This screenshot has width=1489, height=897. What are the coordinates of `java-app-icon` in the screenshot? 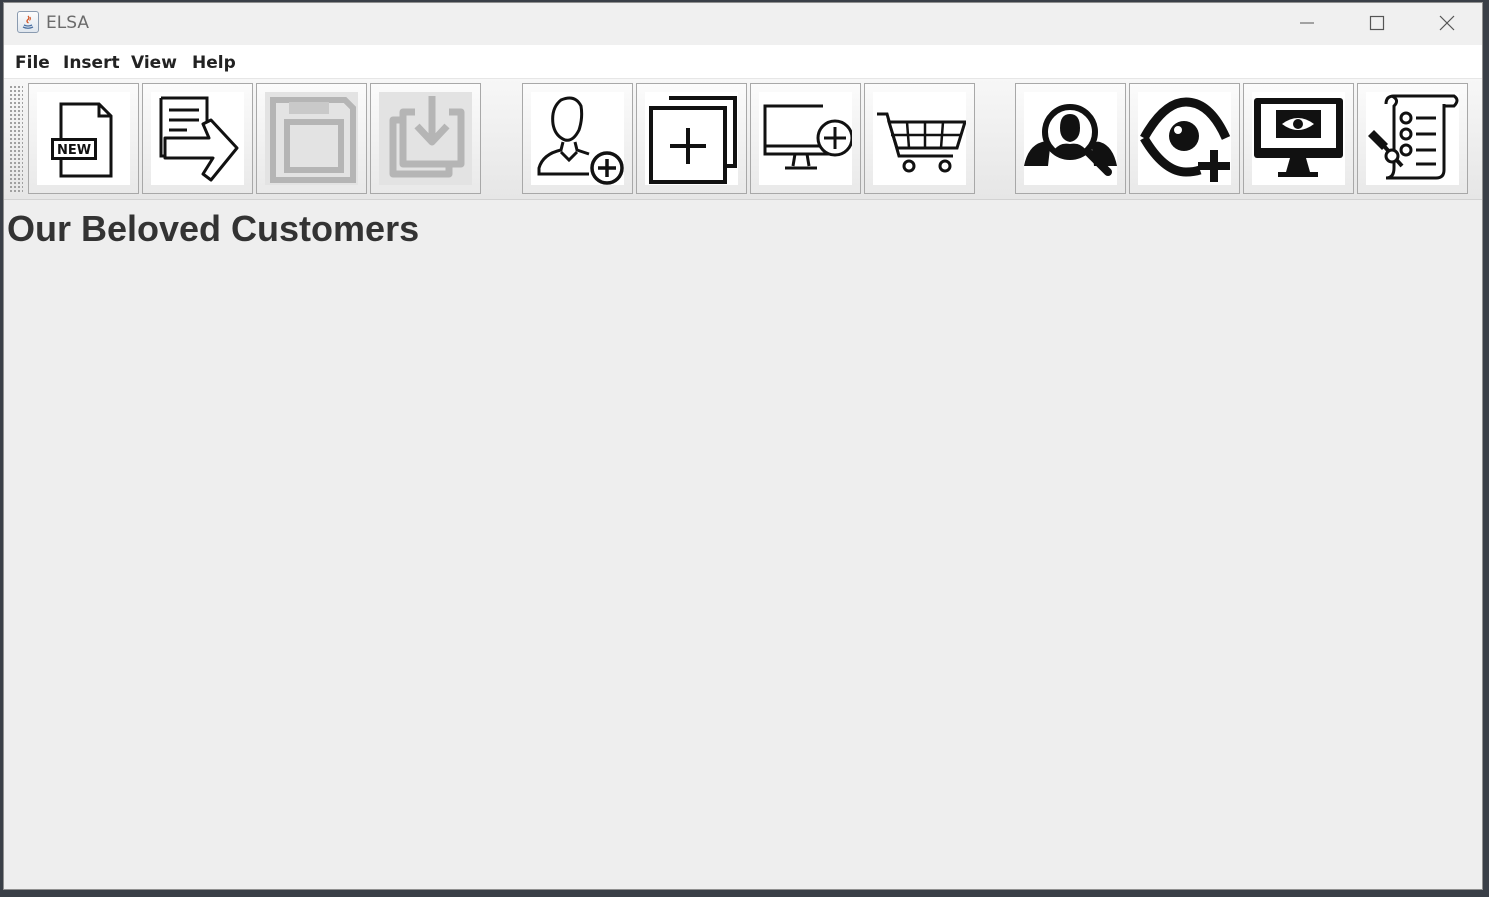 It's located at (28, 22).